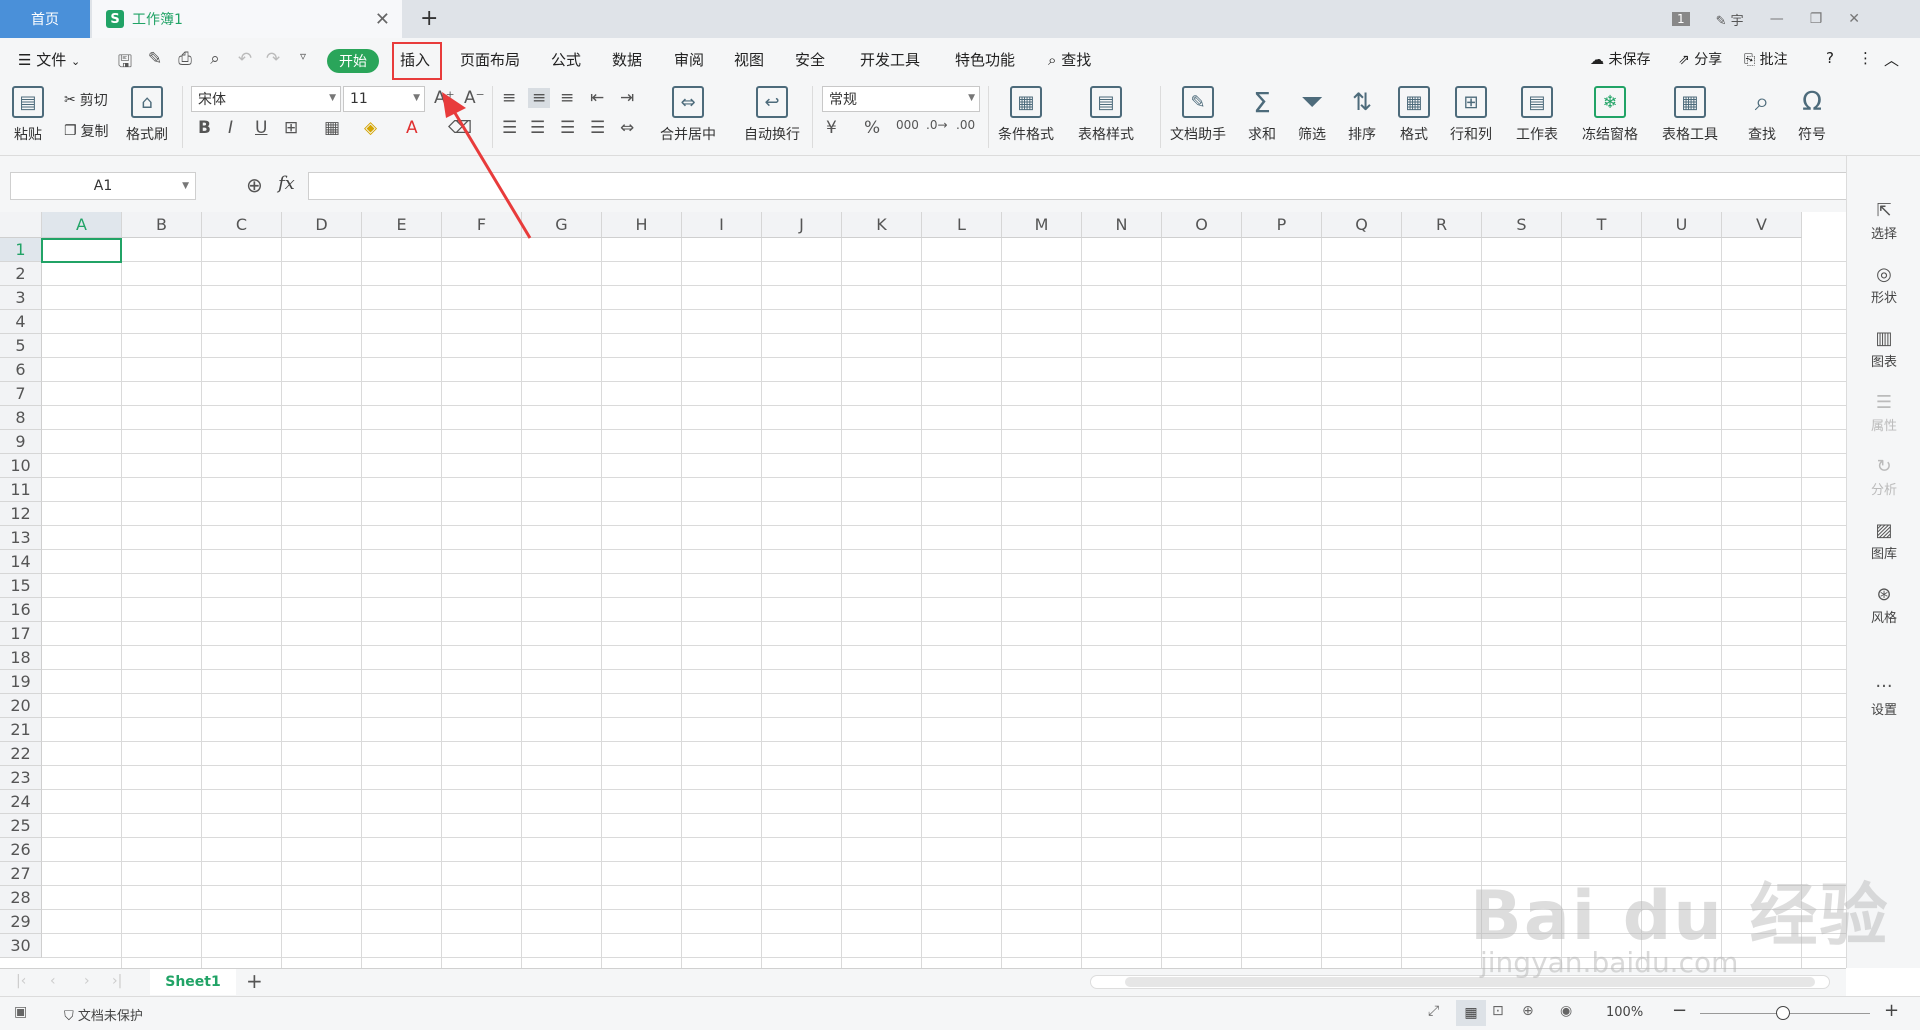  Describe the element at coordinates (21, 514) in the screenshot. I see `row-header-12: 12` at that location.